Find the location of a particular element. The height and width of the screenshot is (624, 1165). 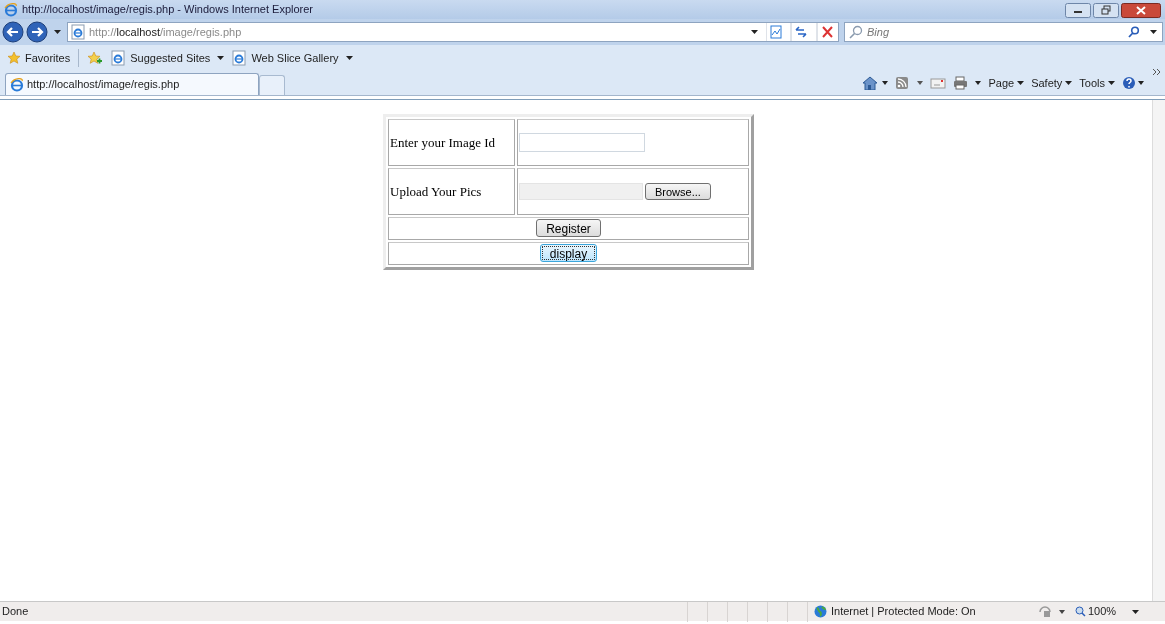

protected-mode-icon is located at coordinates (1053, 611).